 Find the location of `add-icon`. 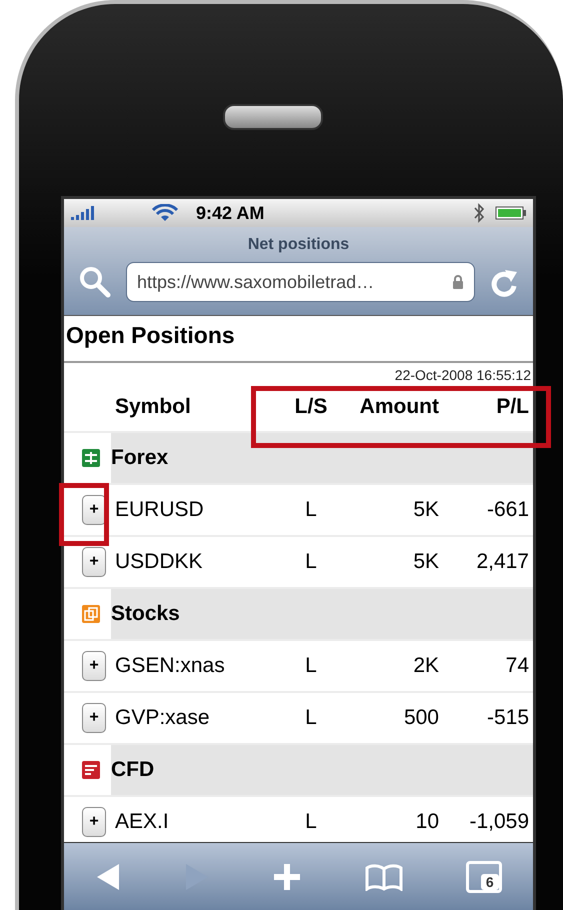

add-icon is located at coordinates (287, 877).